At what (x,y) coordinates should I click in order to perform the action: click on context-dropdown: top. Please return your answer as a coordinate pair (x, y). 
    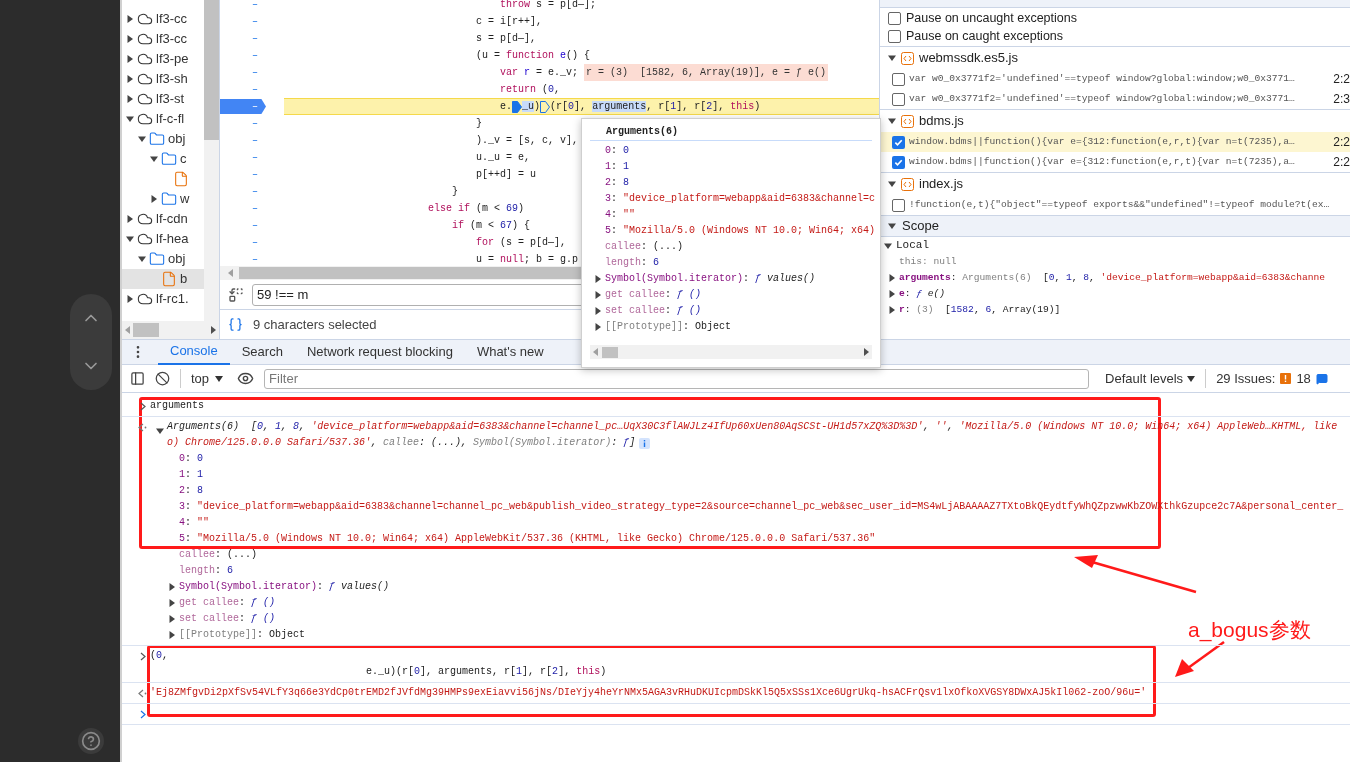
    Looking at the image, I should click on (202, 378).